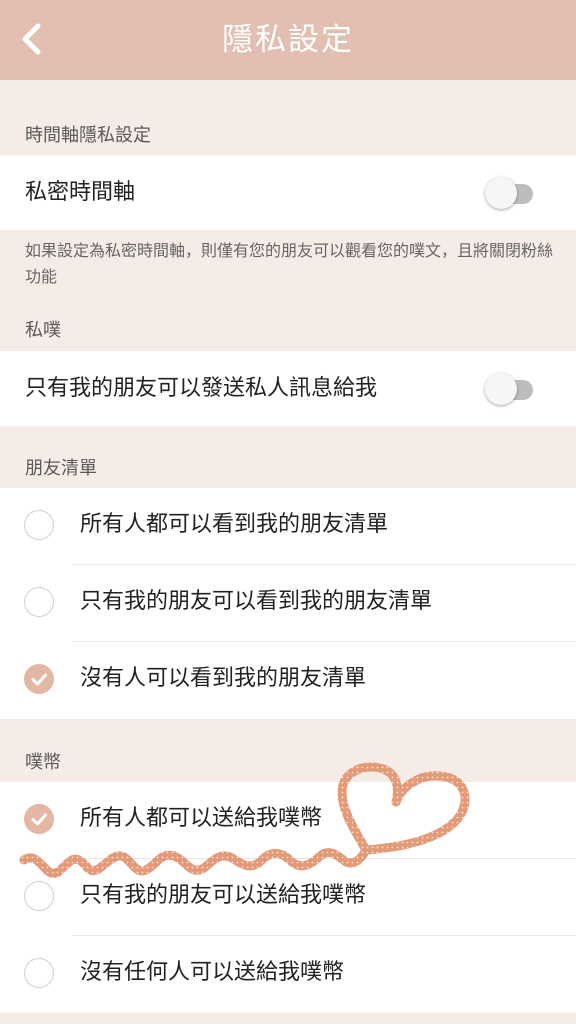 This screenshot has height=1024, width=576. I want to click on section-label-private-plurk: 私噗, so click(43, 330).